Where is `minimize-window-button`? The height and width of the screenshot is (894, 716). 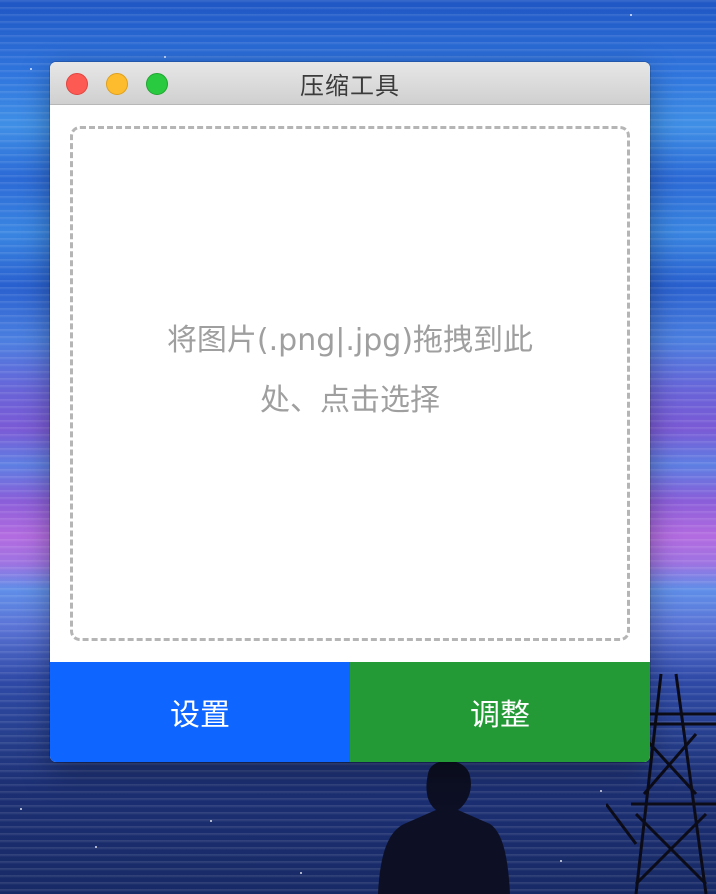
minimize-window-button is located at coordinates (117, 84).